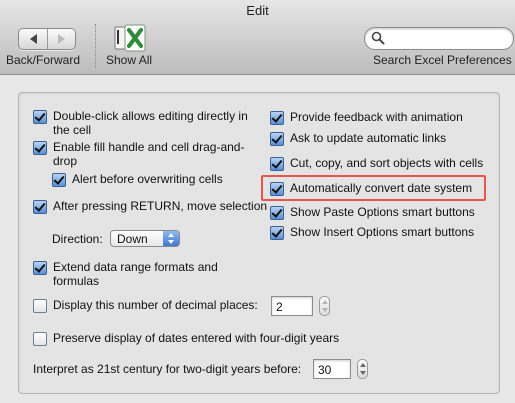 The width and height of the screenshot is (515, 403). What do you see at coordinates (40, 268) in the screenshot?
I see `extend-range-checkbox` at bounding box center [40, 268].